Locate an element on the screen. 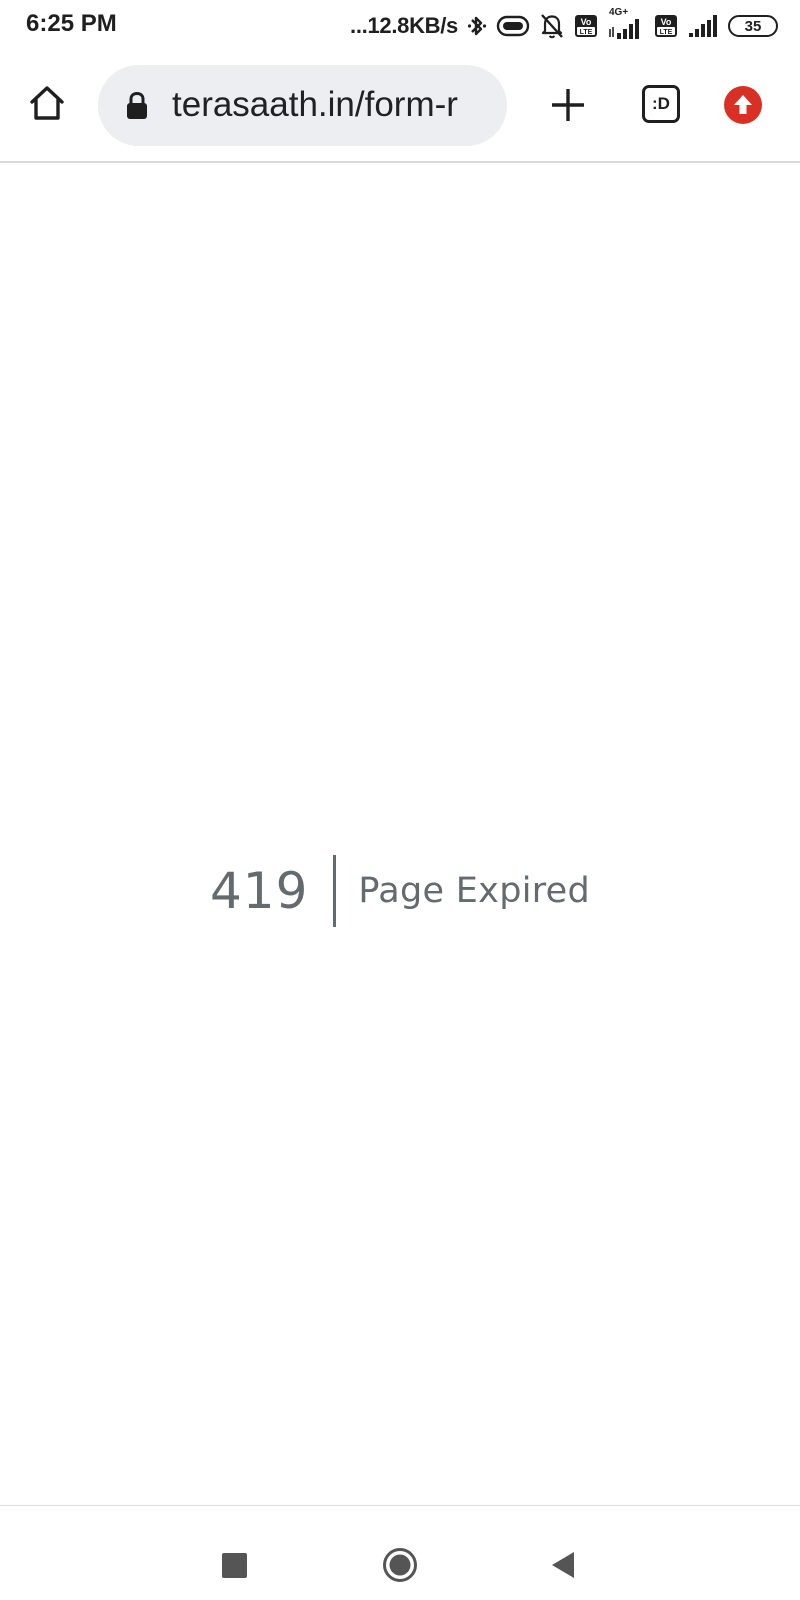  navigation-bar is located at coordinates (400, 1552).